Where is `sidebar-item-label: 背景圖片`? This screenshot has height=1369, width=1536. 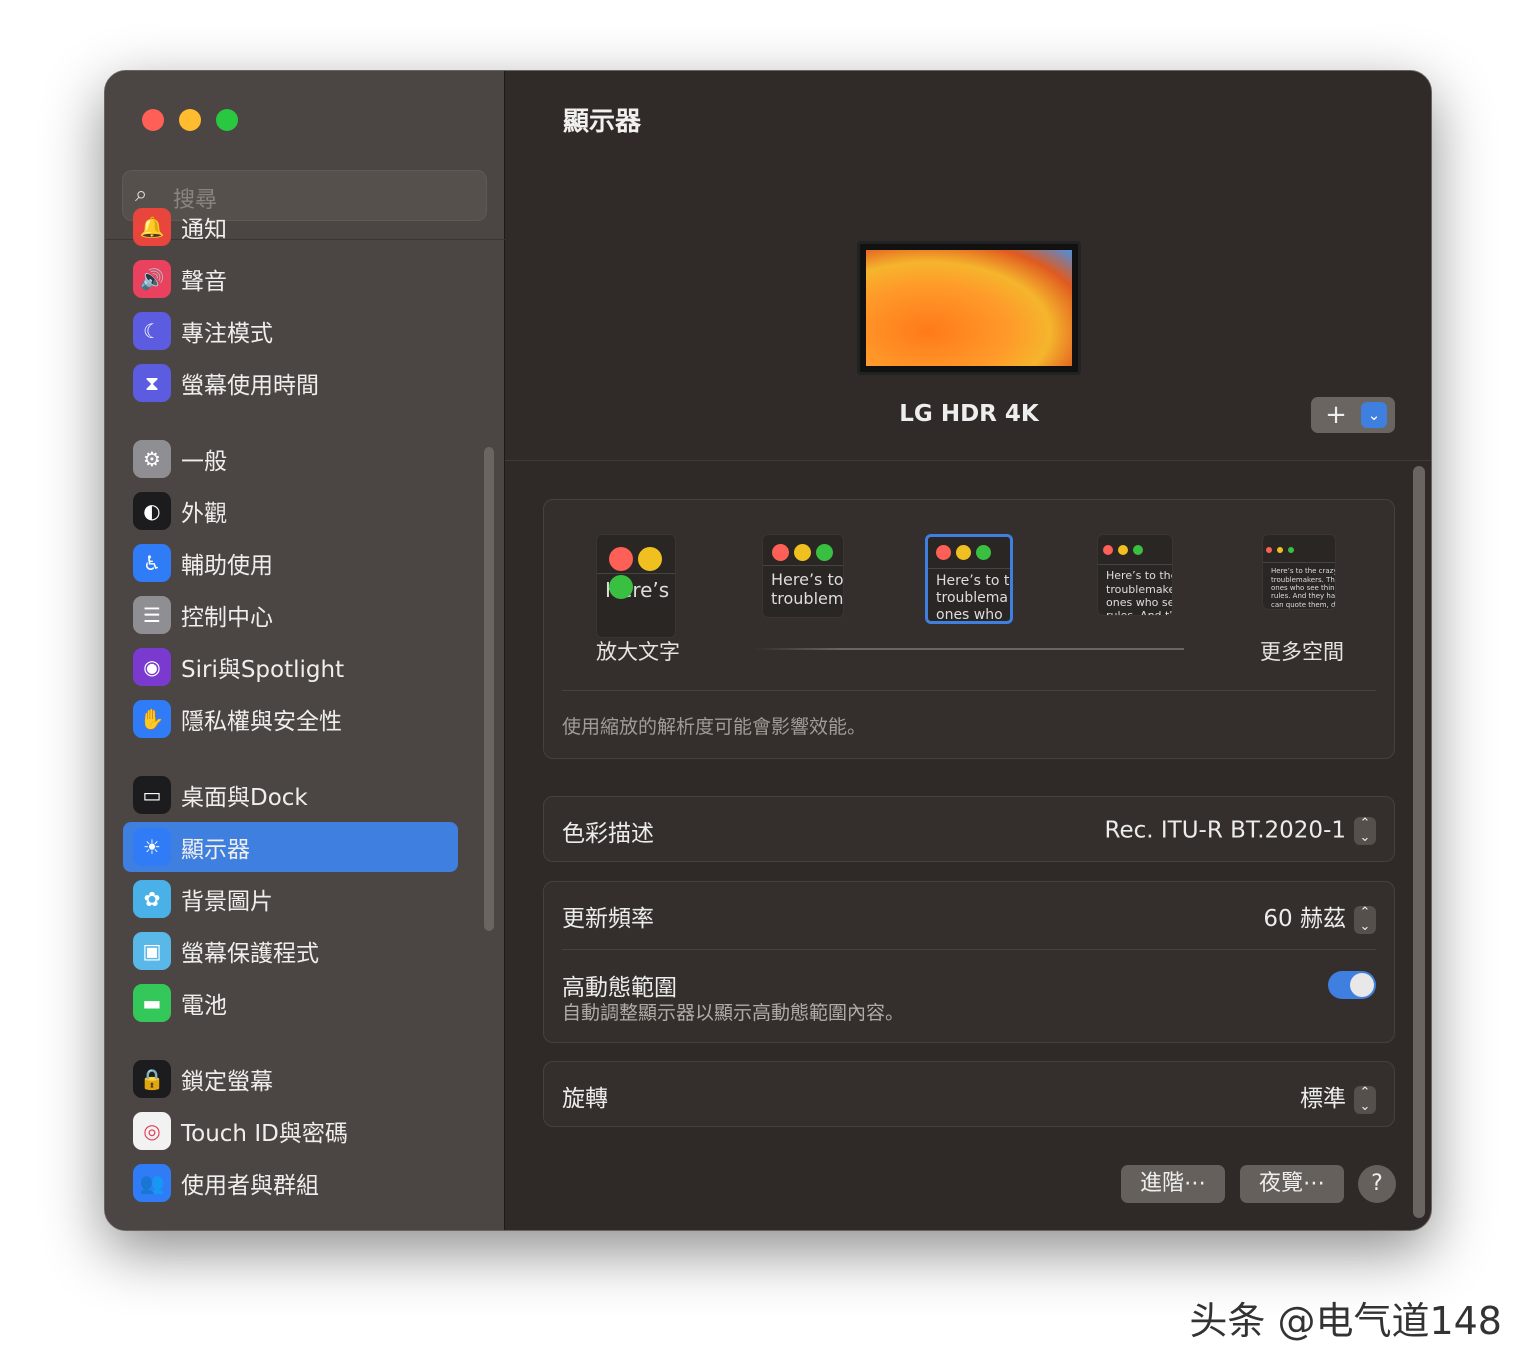
sidebar-item-label: 背景圖片 is located at coordinates (227, 902).